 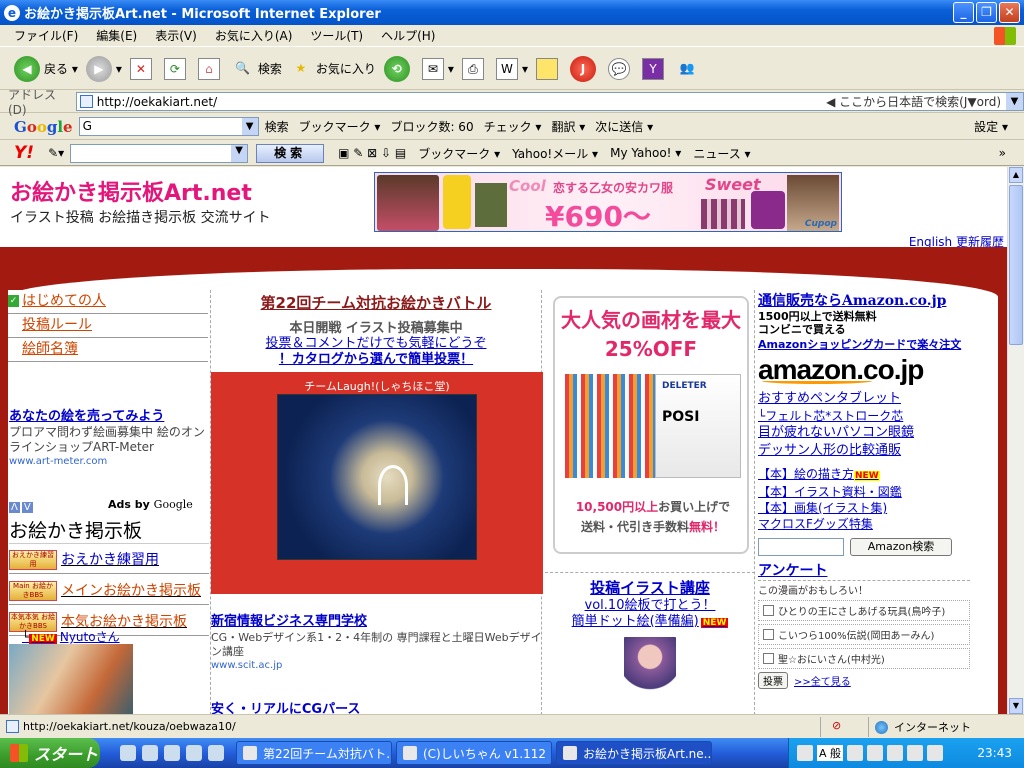 What do you see at coordinates (650, 622) in the screenshot?
I see `lesson-link-2: 簡単ドット絵(準備編) NEW` at bounding box center [650, 622].